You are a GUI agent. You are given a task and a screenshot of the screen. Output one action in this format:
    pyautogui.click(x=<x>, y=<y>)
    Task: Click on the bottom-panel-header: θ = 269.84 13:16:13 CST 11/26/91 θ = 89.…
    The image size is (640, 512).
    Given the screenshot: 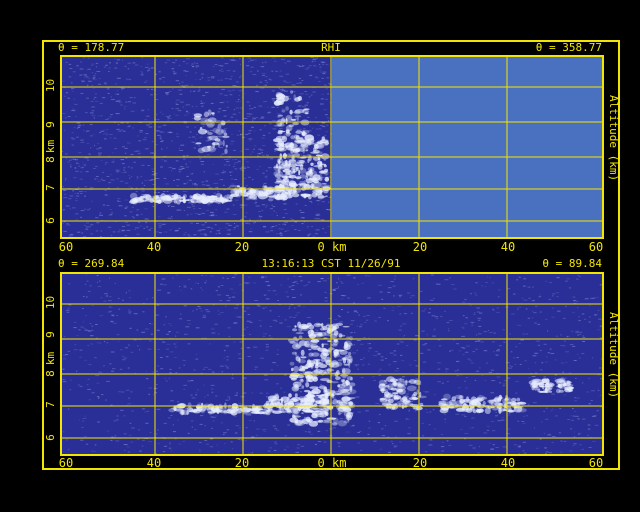 What is the action you would take?
    pyautogui.click(x=331, y=264)
    